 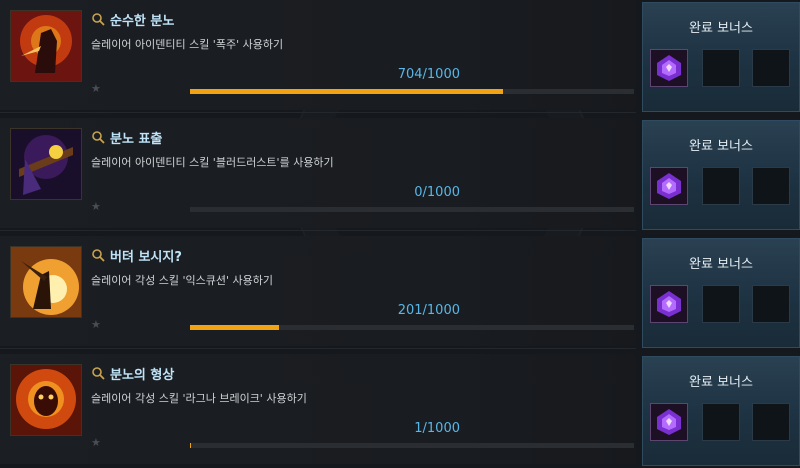 What do you see at coordinates (182, 280) in the screenshot?
I see `achievement-description: 슬레이어 각성 스킬 '익스큐션' 사용하기` at bounding box center [182, 280].